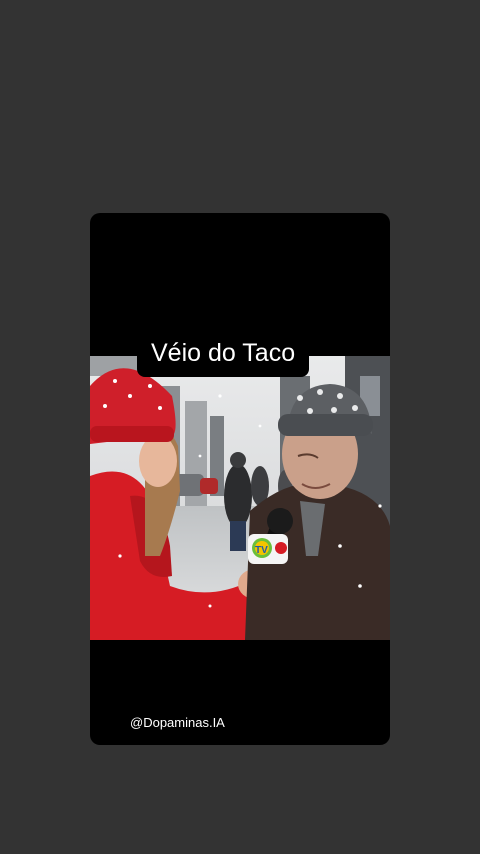 The image size is (480, 854). Describe the element at coordinates (223, 354) in the screenshot. I see `video-title-caption: Véio do Taco` at that location.